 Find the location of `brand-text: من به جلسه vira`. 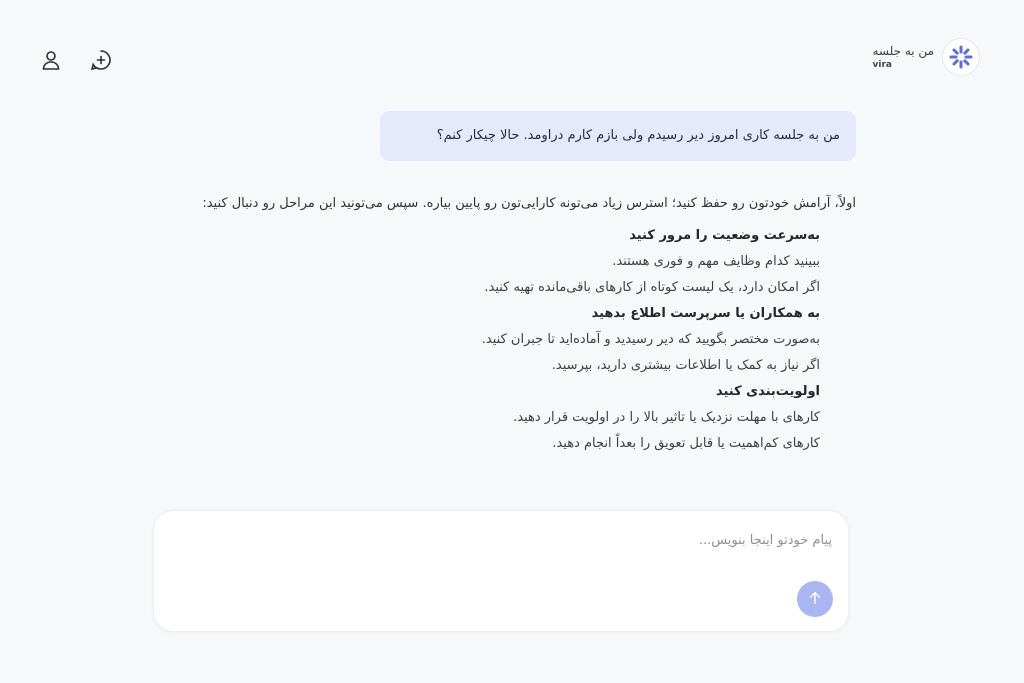

brand-text: من به جلسه vira is located at coordinates (904, 57).